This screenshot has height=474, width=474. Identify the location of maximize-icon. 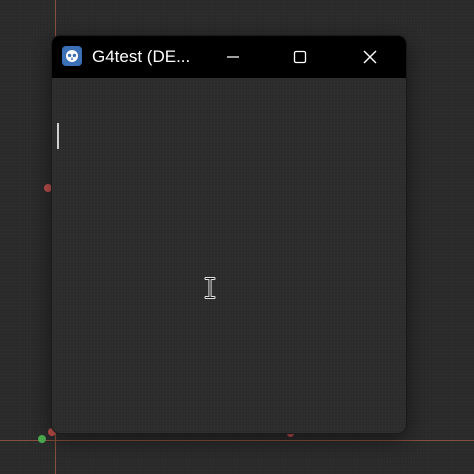
(300, 57).